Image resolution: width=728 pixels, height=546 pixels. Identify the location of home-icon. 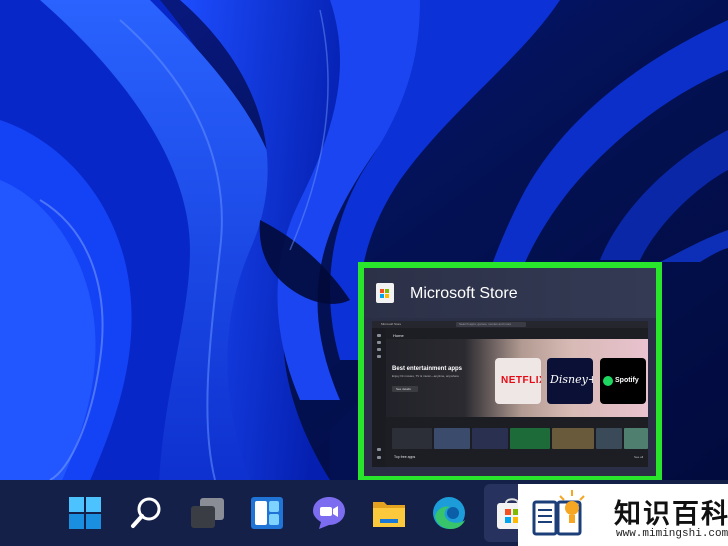
(379, 335).